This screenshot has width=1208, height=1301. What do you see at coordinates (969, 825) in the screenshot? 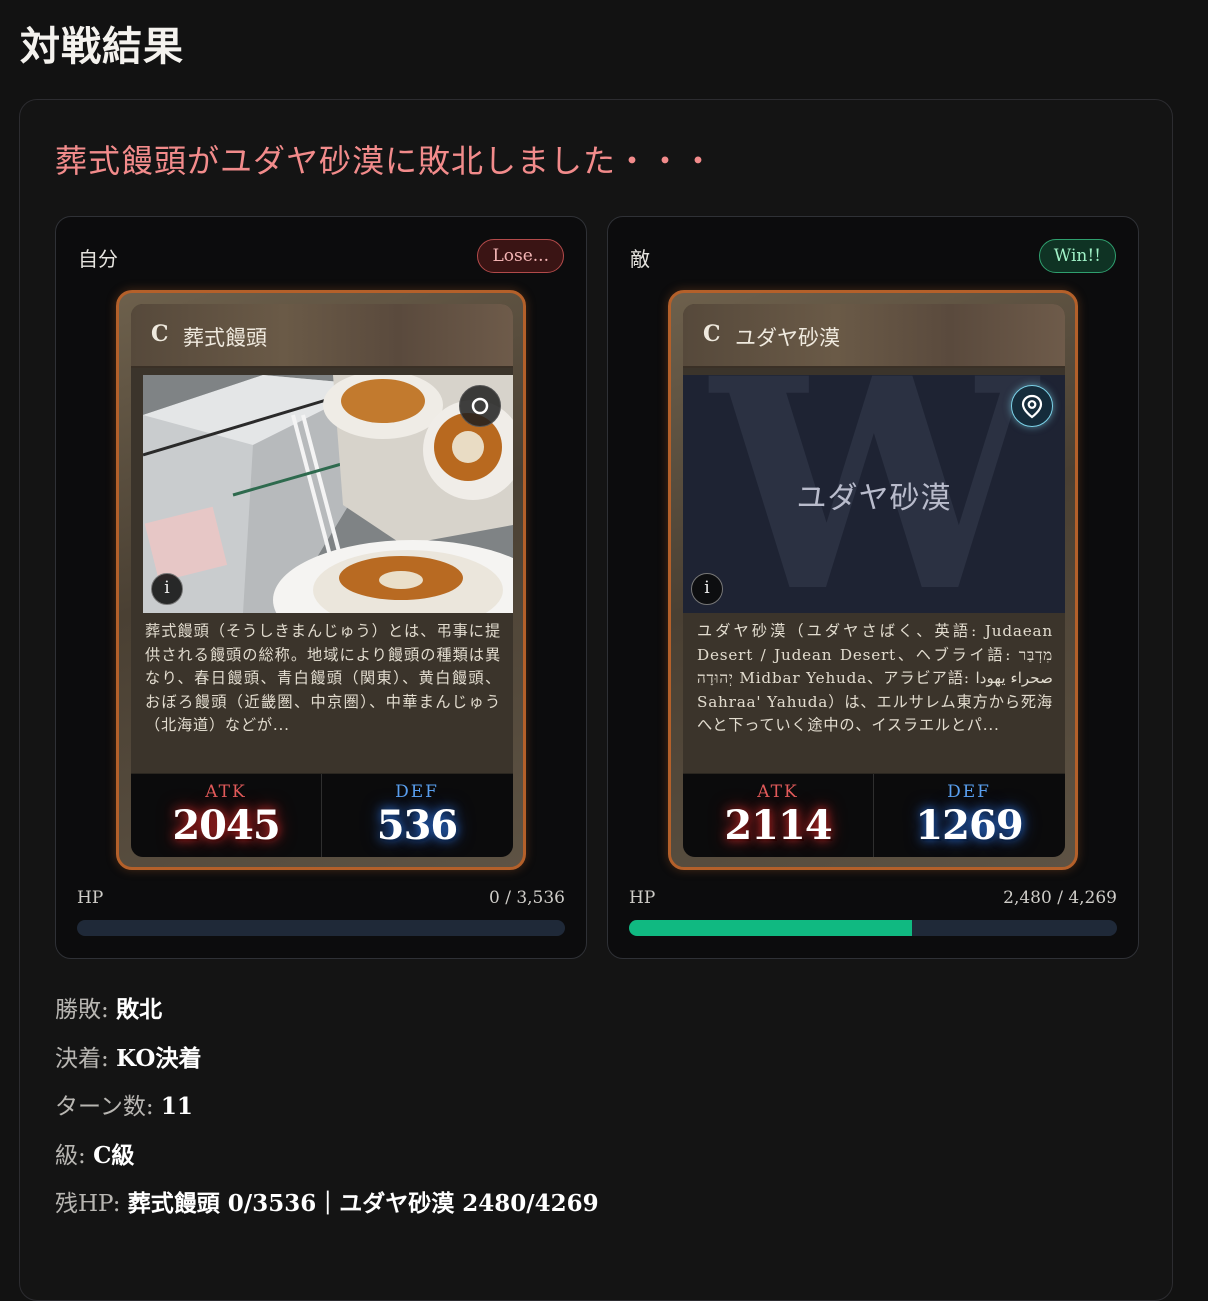
I see `def-value: 1269` at bounding box center [969, 825].